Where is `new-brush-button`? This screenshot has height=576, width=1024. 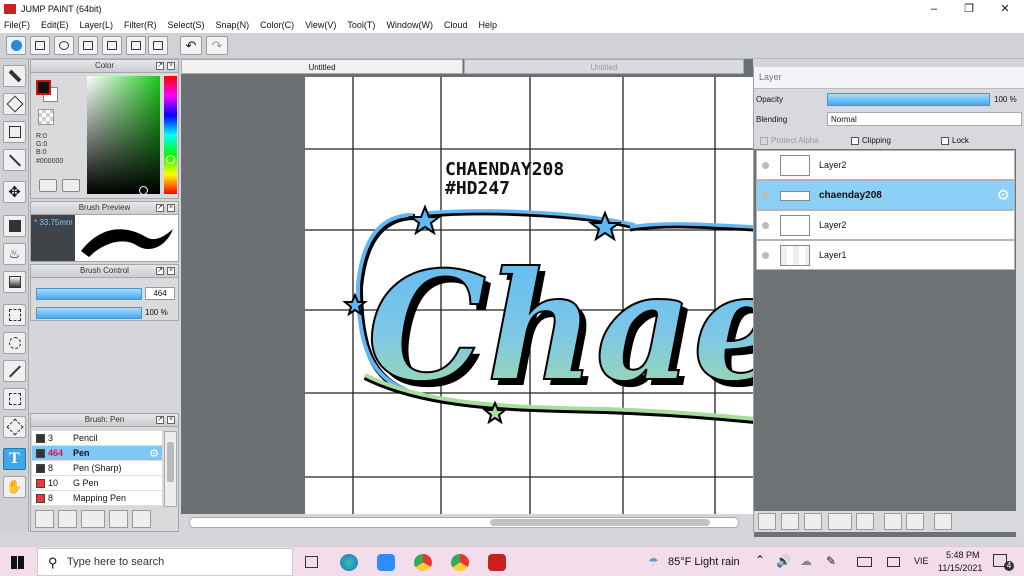
new-brush-button is located at coordinates (67, 519).